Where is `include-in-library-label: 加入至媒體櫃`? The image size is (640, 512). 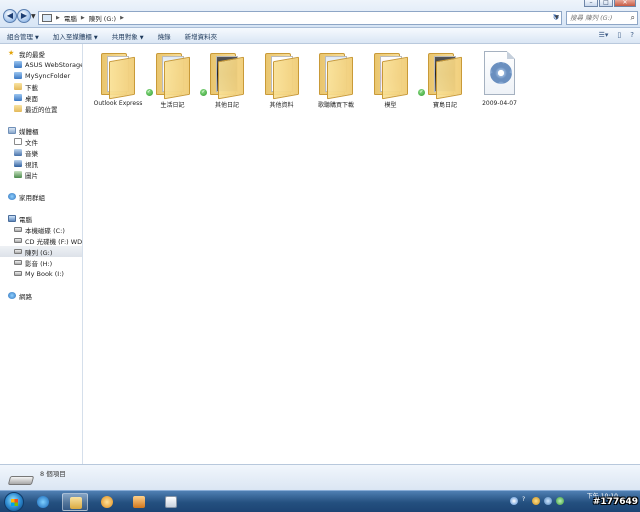
include-in-library-label: 加入至媒體櫃 is located at coordinates (72, 36).